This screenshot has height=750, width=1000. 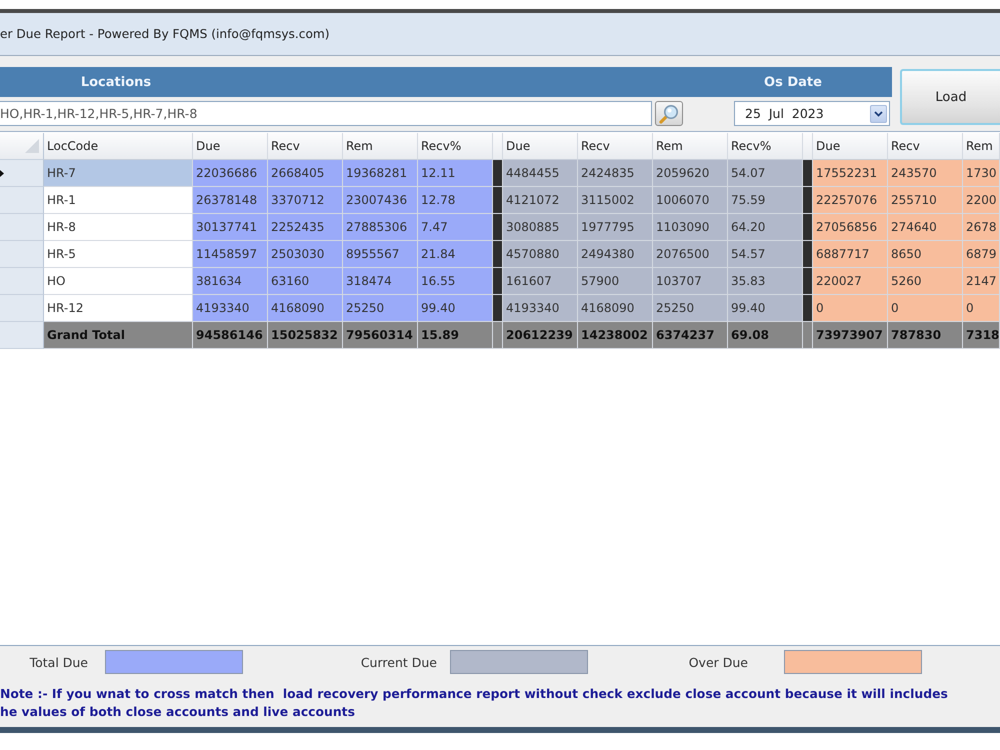 What do you see at coordinates (305, 227) in the screenshot?
I see `table-cell: 2252435` at bounding box center [305, 227].